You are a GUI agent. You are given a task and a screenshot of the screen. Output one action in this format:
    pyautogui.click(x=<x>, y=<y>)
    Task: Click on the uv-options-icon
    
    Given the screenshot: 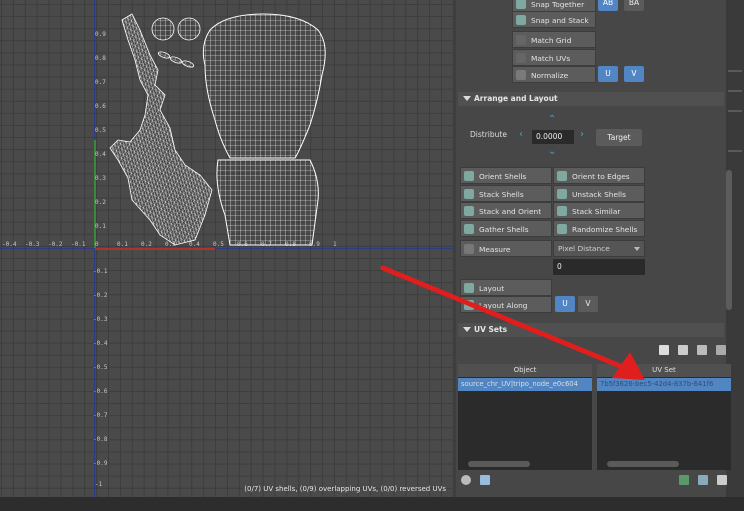 What is the action you would take?
    pyautogui.click(x=485, y=480)
    